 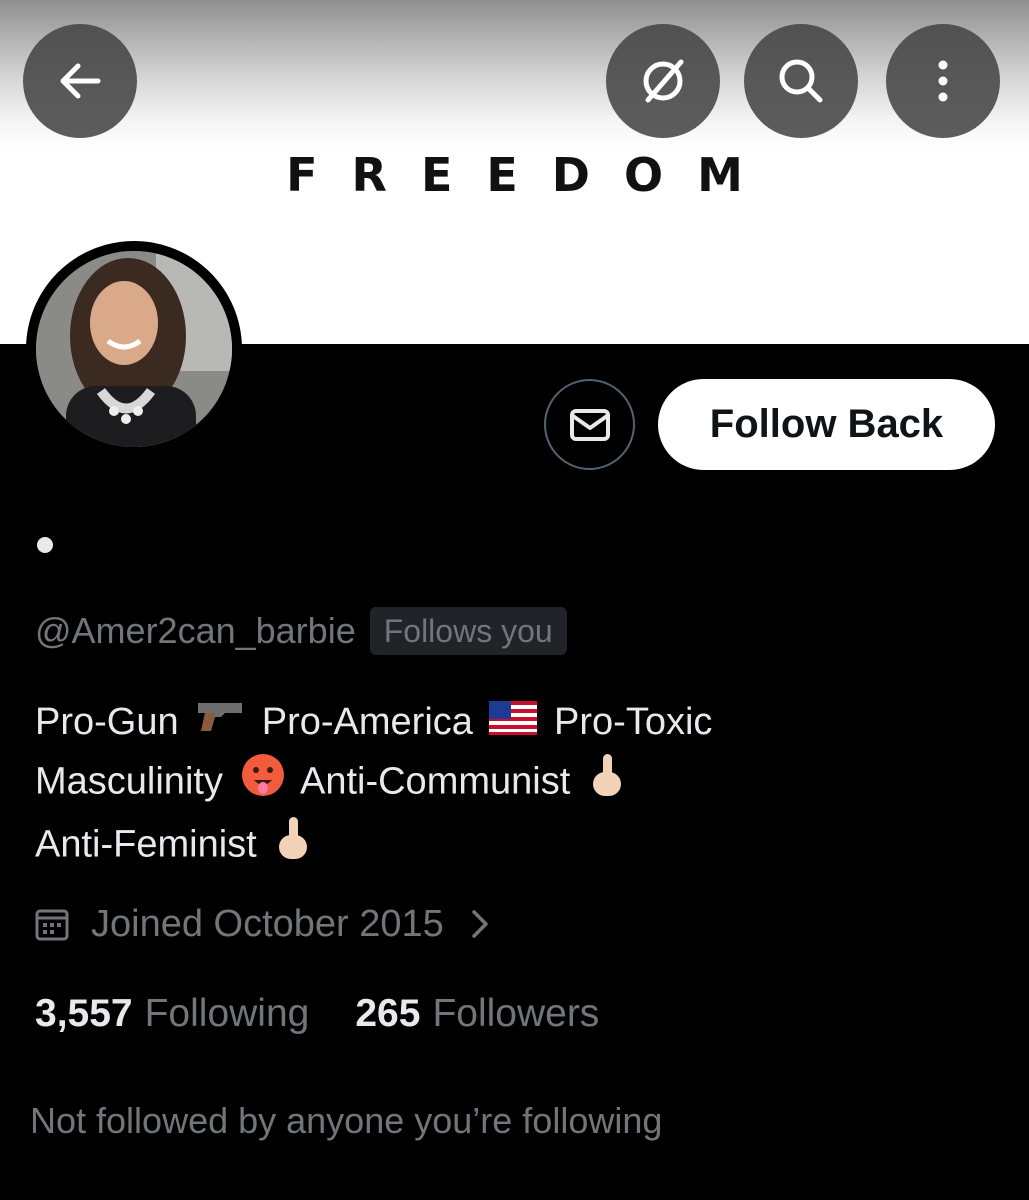 What do you see at coordinates (826, 424) in the screenshot?
I see `follow-back-button: Follow Back` at bounding box center [826, 424].